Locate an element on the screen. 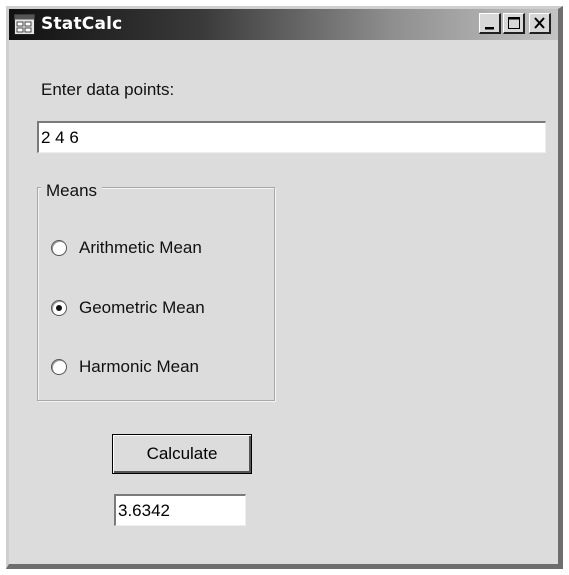 This screenshot has height=575, width=569. harmonic-mean-radio: Harmonic Mean is located at coordinates (125, 367).